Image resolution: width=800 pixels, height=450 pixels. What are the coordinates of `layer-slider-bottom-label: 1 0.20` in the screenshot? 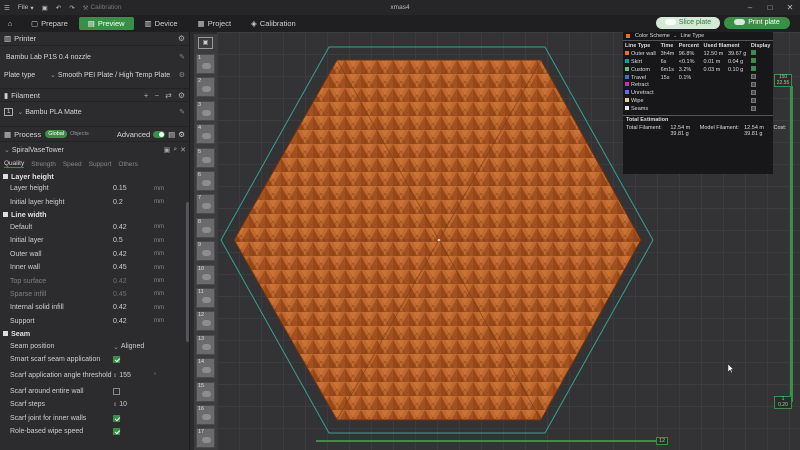 It's located at (783, 402).